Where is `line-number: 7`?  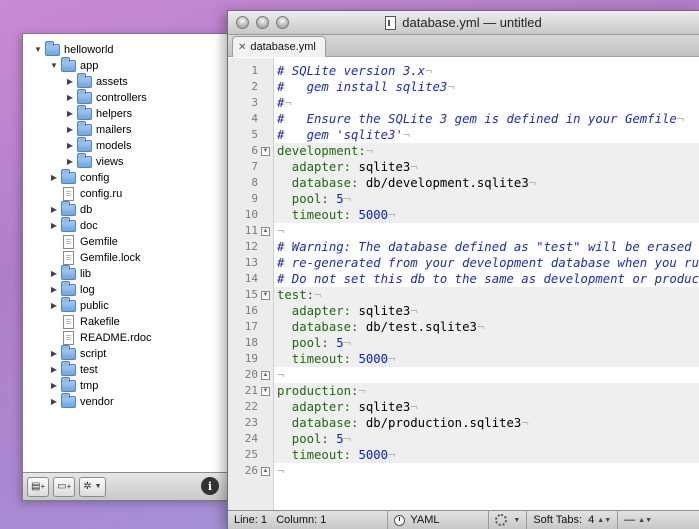 line-number: 7 is located at coordinates (254, 166).